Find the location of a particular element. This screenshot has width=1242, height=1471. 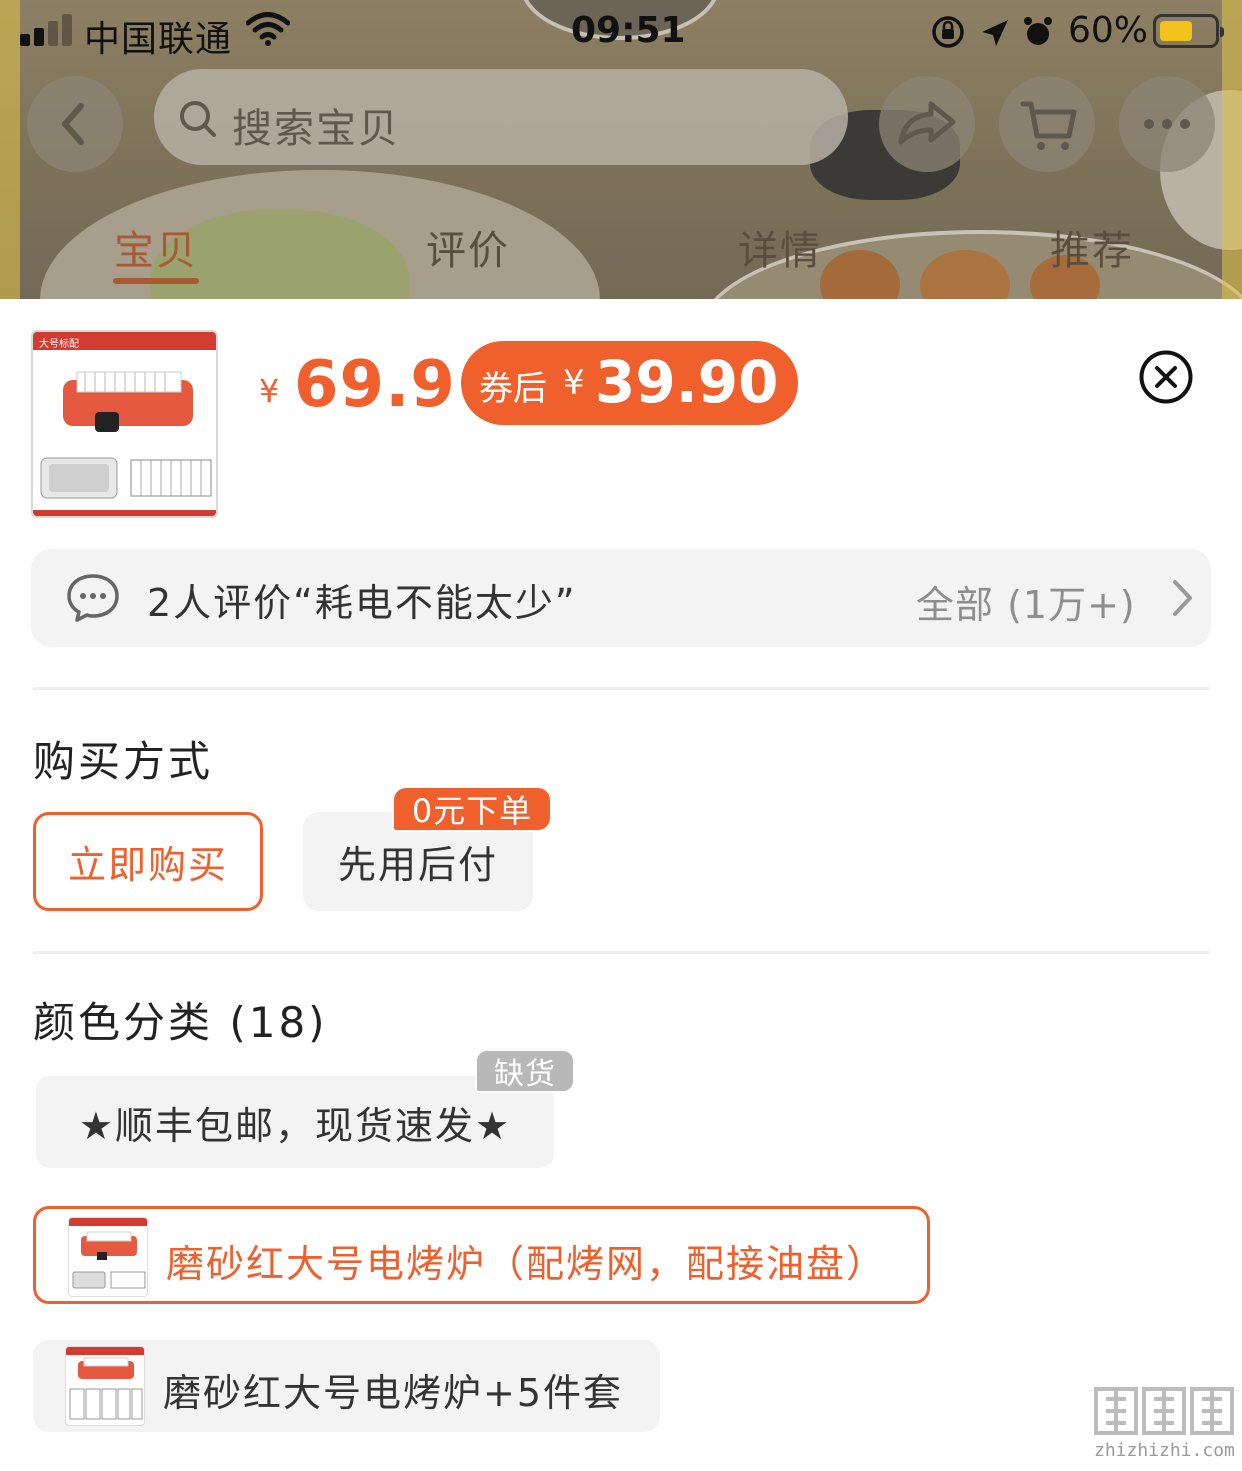

chevron-left-icon is located at coordinates (73, 124).